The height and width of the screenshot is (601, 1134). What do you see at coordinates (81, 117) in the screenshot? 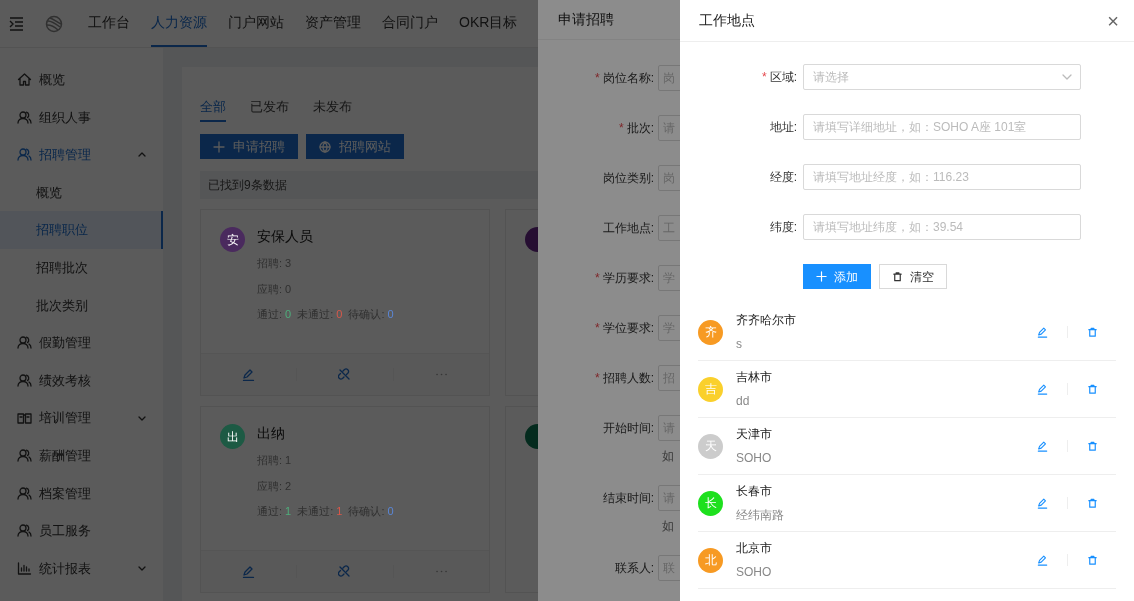
I see `sidebar-item: 组织人事` at bounding box center [81, 117].